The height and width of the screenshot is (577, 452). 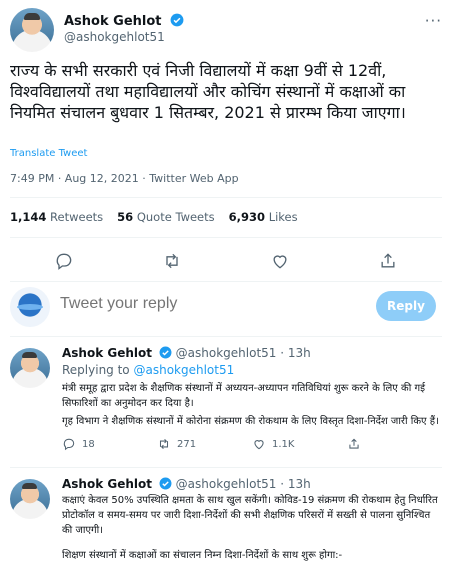 What do you see at coordinates (77, 217) in the screenshot?
I see `retweets-label: Retweets` at bounding box center [77, 217].